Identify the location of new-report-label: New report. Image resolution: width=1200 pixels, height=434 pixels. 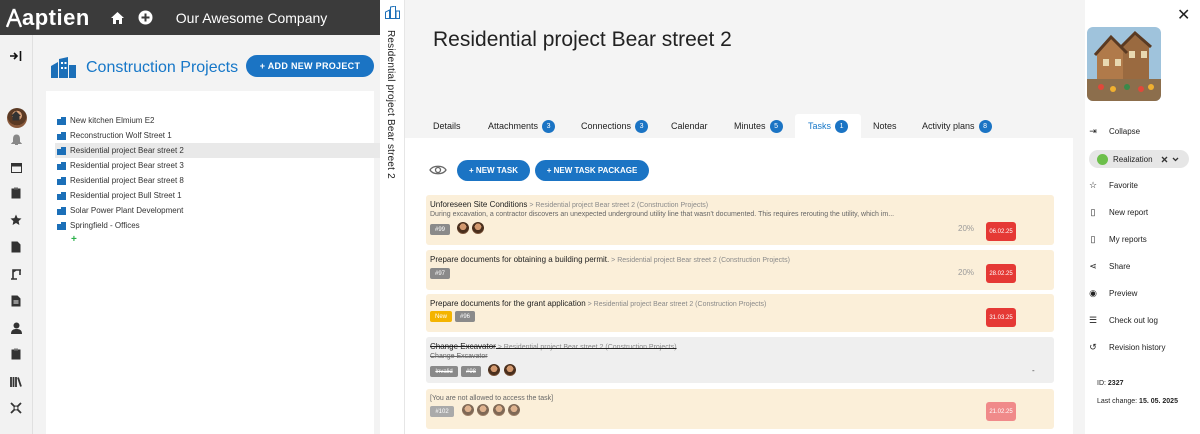
(1129, 212).